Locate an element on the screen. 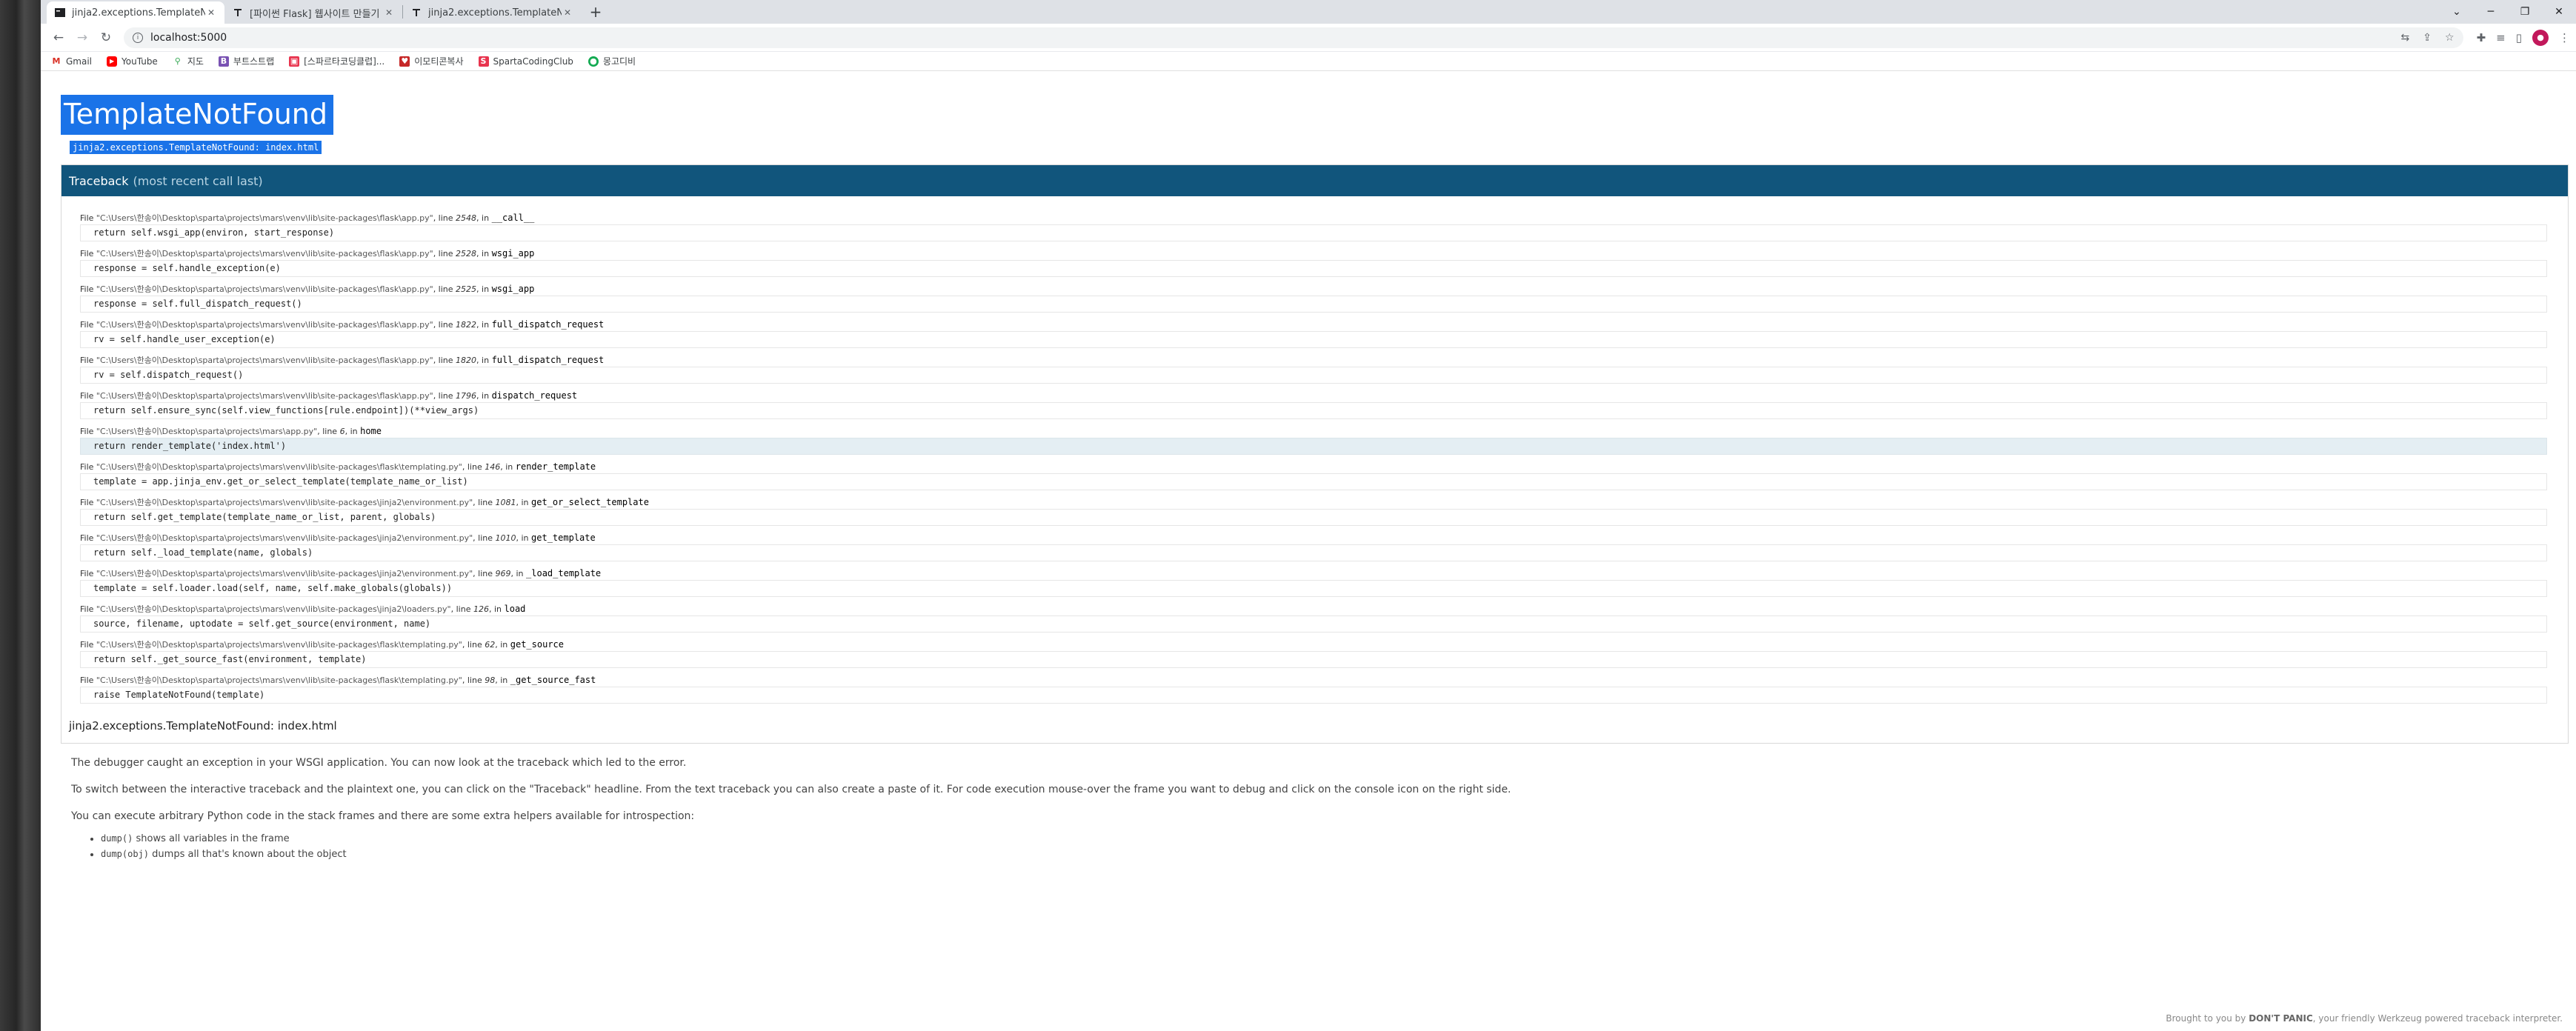 The image size is (2576, 1031). tab-search-icon: ⌄ is located at coordinates (2457, 12).